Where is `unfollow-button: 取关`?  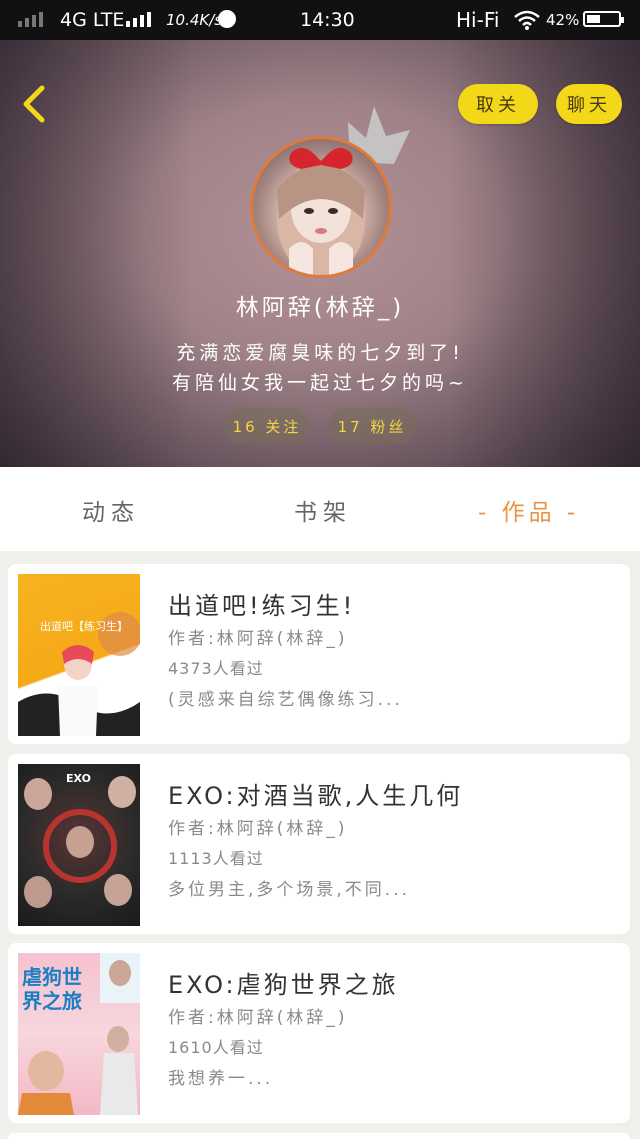 unfollow-button: 取关 is located at coordinates (498, 104).